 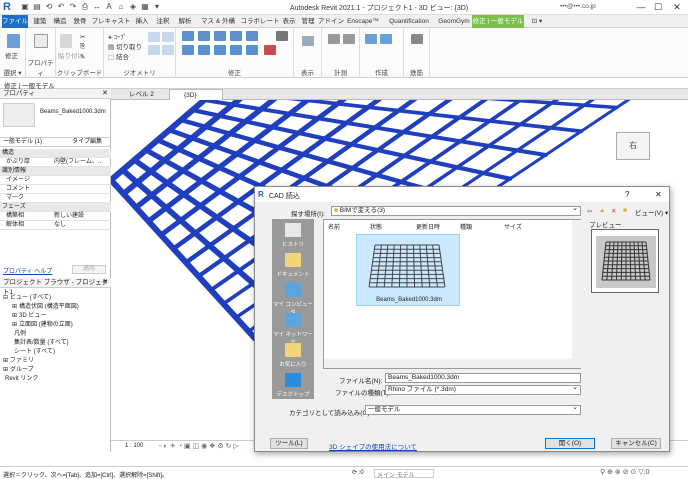 What do you see at coordinates (60, 21) in the screenshot?
I see `tab-structure: 構造` at bounding box center [60, 21].